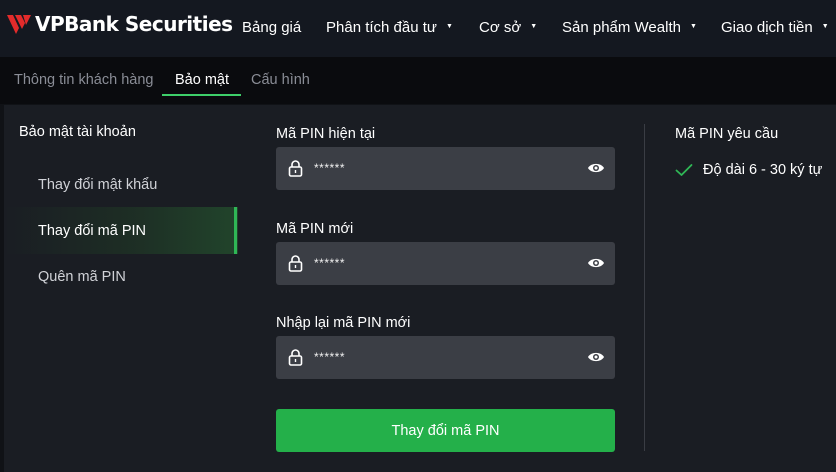 This screenshot has width=836, height=472. Describe the element at coordinates (684, 170) in the screenshot. I see `check-icon` at that location.